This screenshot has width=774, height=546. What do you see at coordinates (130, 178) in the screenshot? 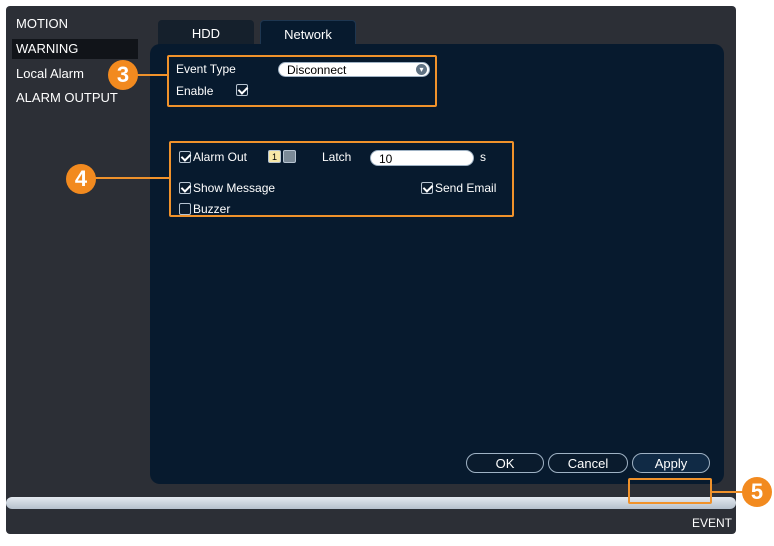
I see `callout-4-line` at bounding box center [130, 178].